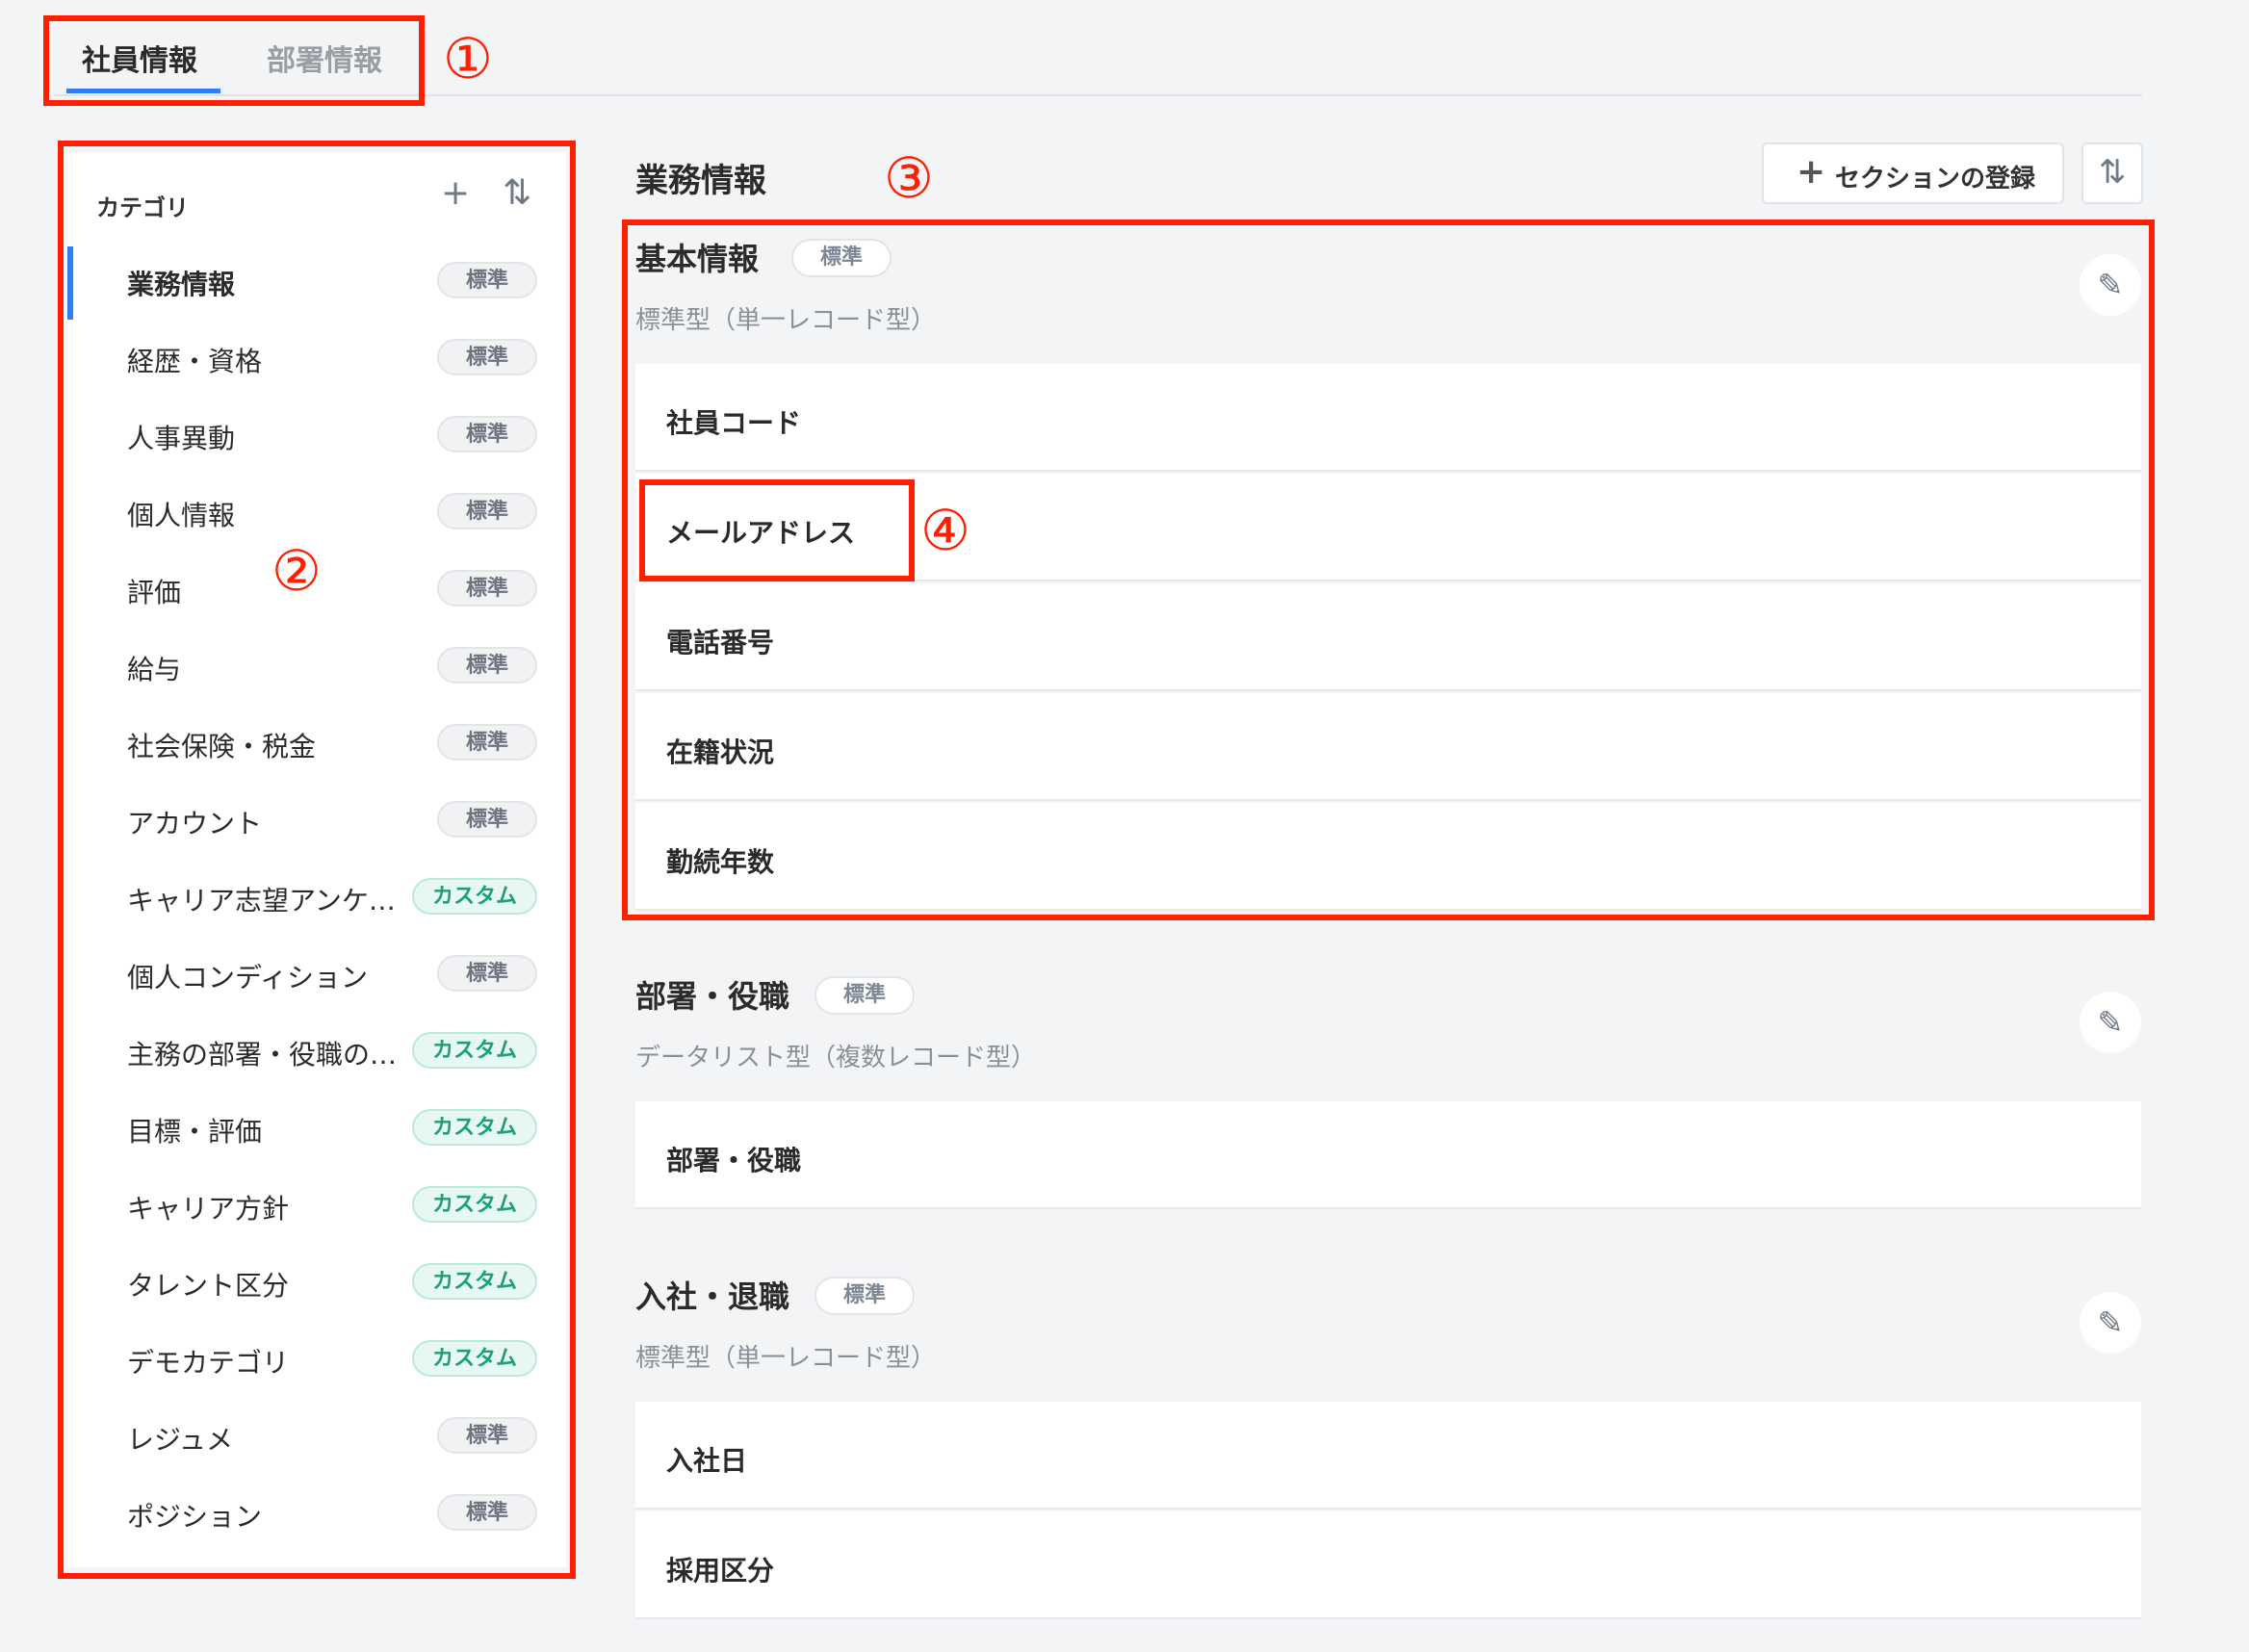 Image resolution: width=2249 pixels, height=1652 pixels. What do you see at coordinates (712, 997) in the screenshot?
I see `section-title: 部署・役職` at bounding box center [712, 997].